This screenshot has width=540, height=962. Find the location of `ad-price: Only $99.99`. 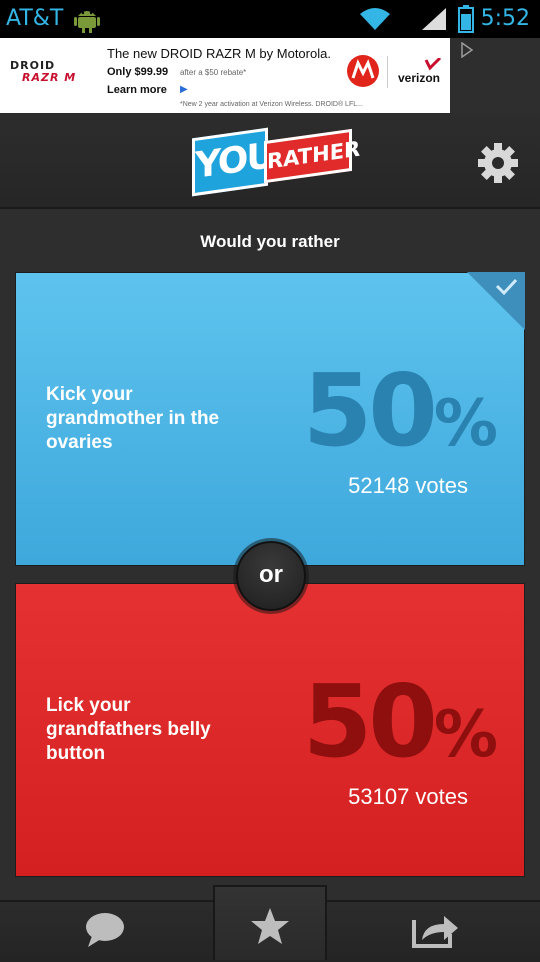

ad-price: Only $99.99 is located at coordinates (138, 72).